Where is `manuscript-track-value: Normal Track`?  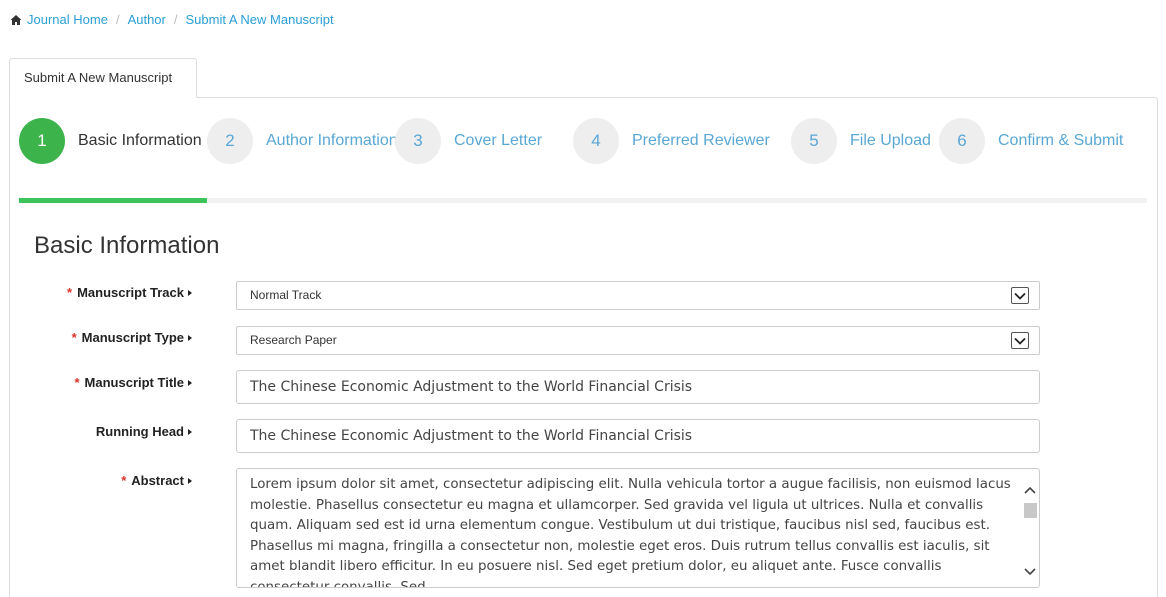
manuscript-track-value: Normal Track is located at coordinates (286, 295).